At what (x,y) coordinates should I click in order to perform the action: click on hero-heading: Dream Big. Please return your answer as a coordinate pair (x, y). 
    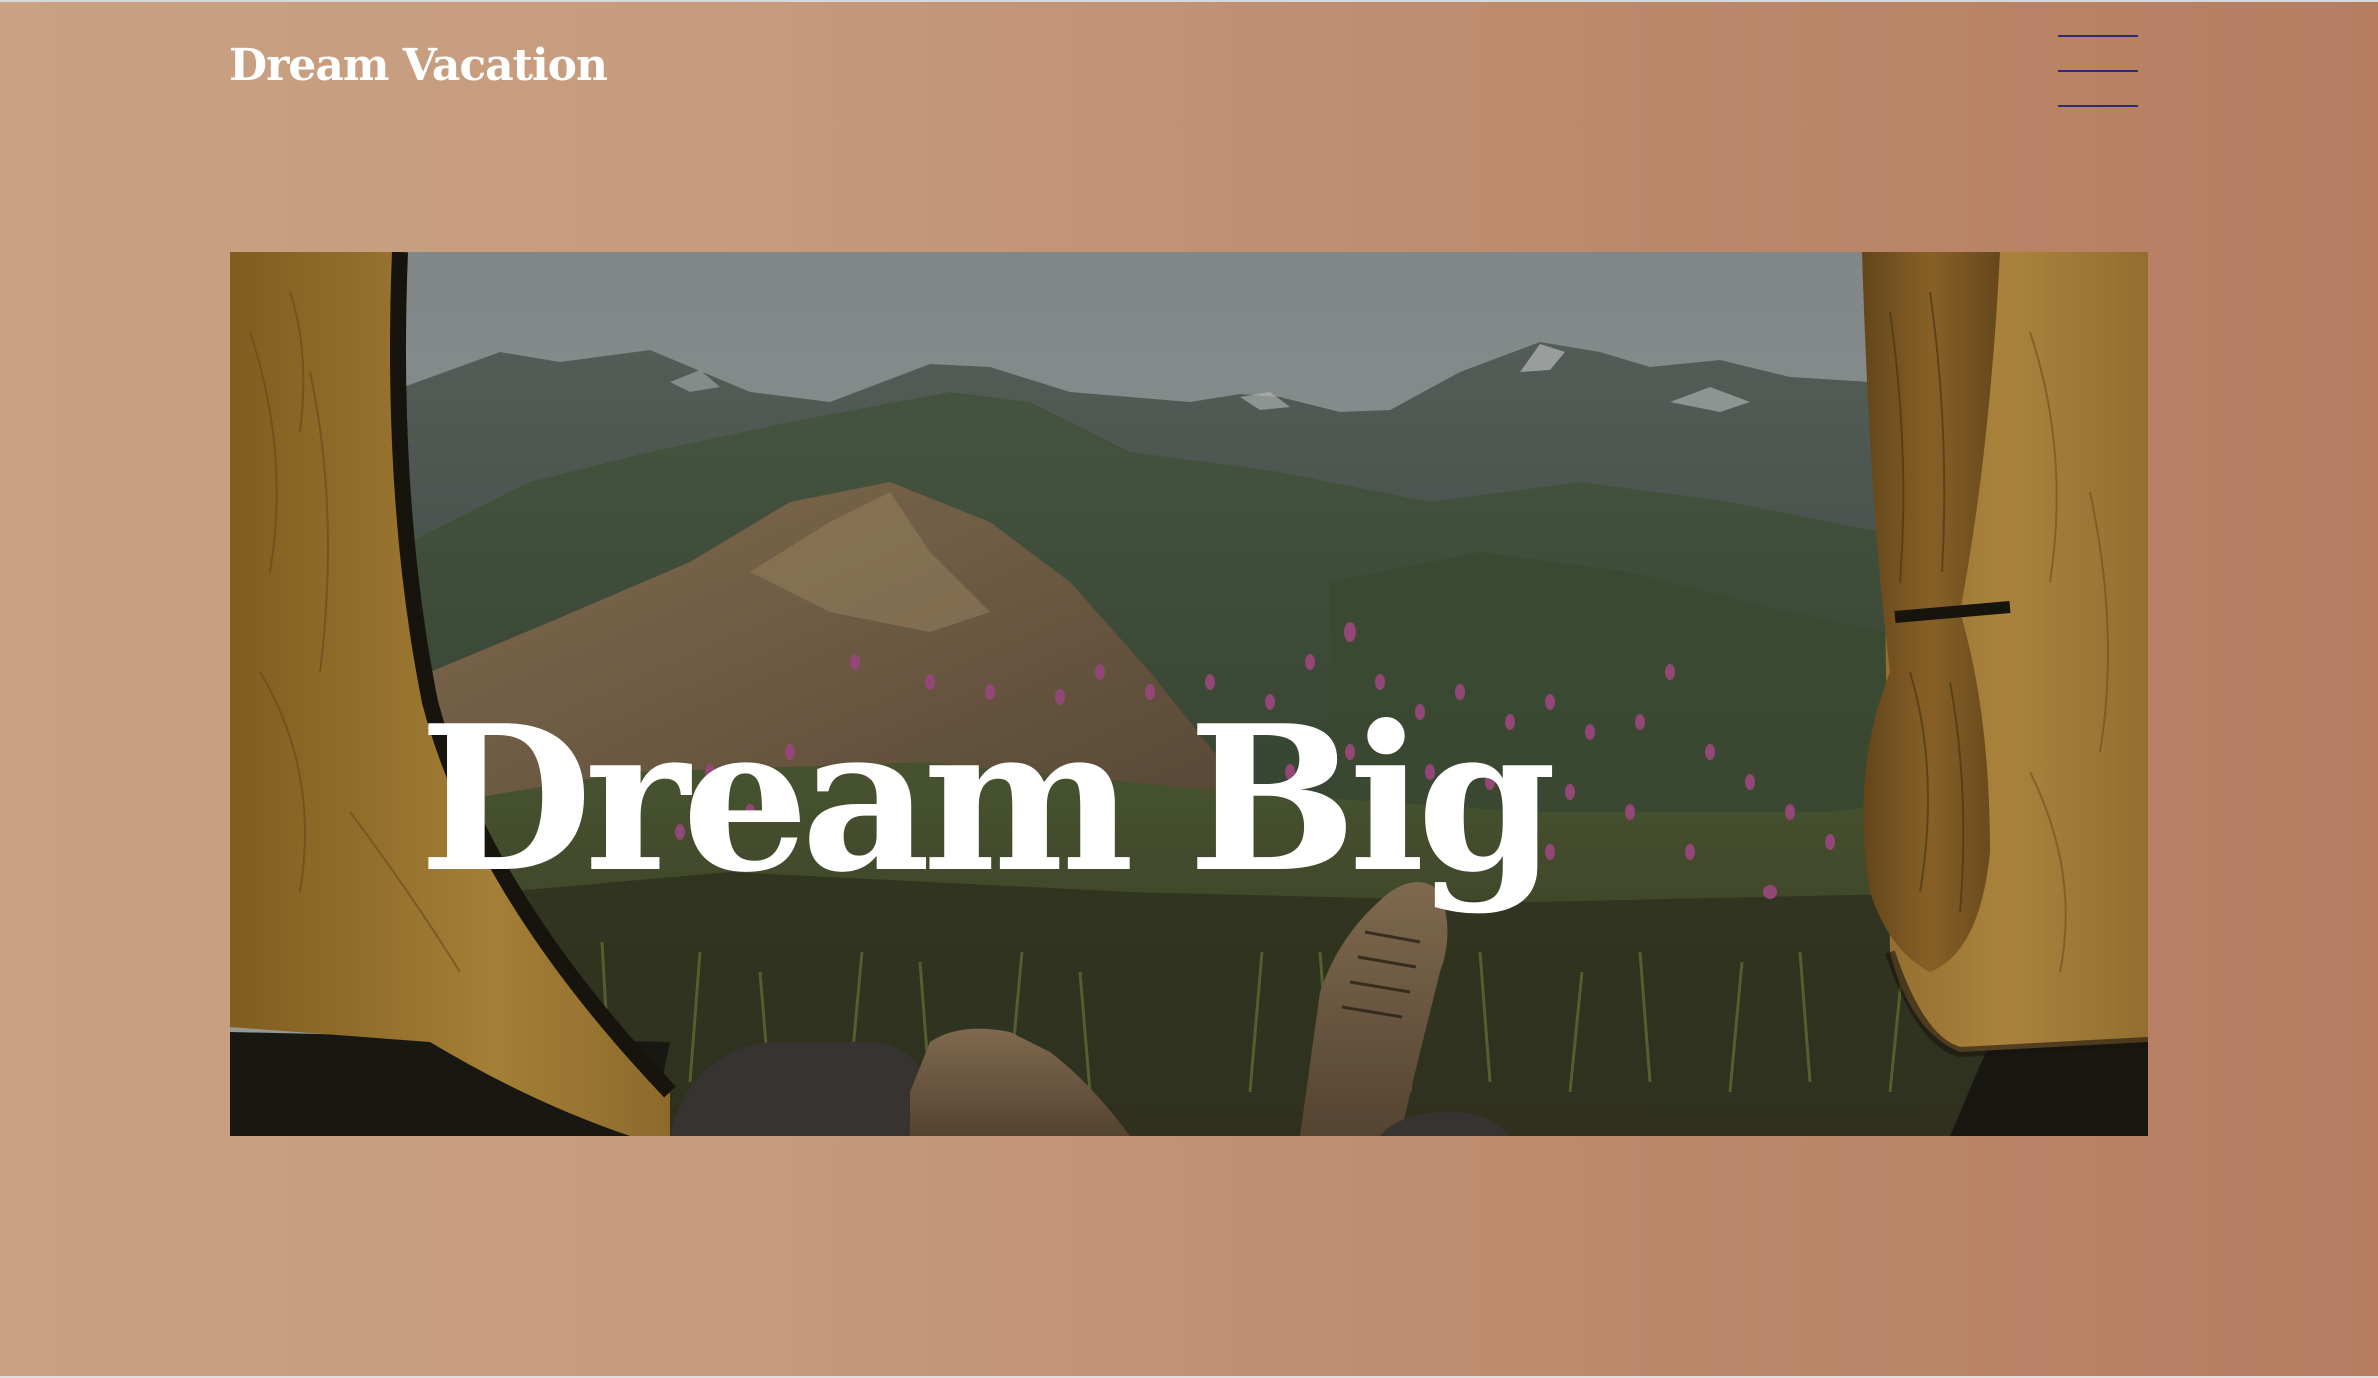
    Looking at the image, I should click on (988, 799).